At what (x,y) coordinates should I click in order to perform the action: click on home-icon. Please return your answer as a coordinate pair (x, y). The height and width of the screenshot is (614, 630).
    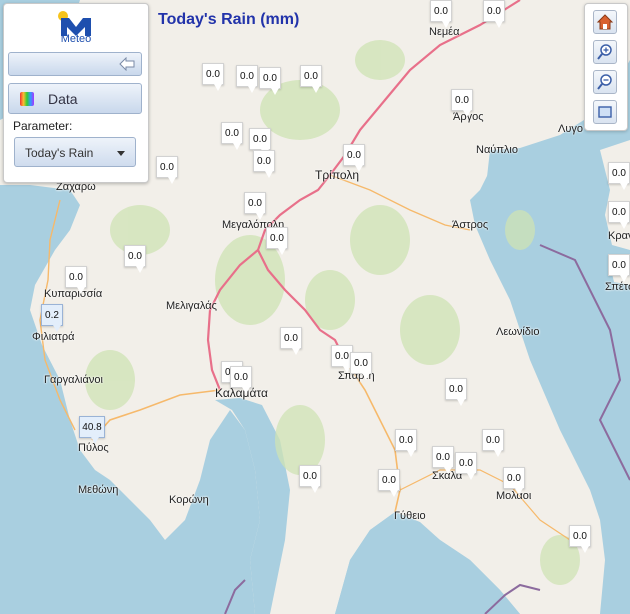
    Looking at the image, I should click on (605, 22).